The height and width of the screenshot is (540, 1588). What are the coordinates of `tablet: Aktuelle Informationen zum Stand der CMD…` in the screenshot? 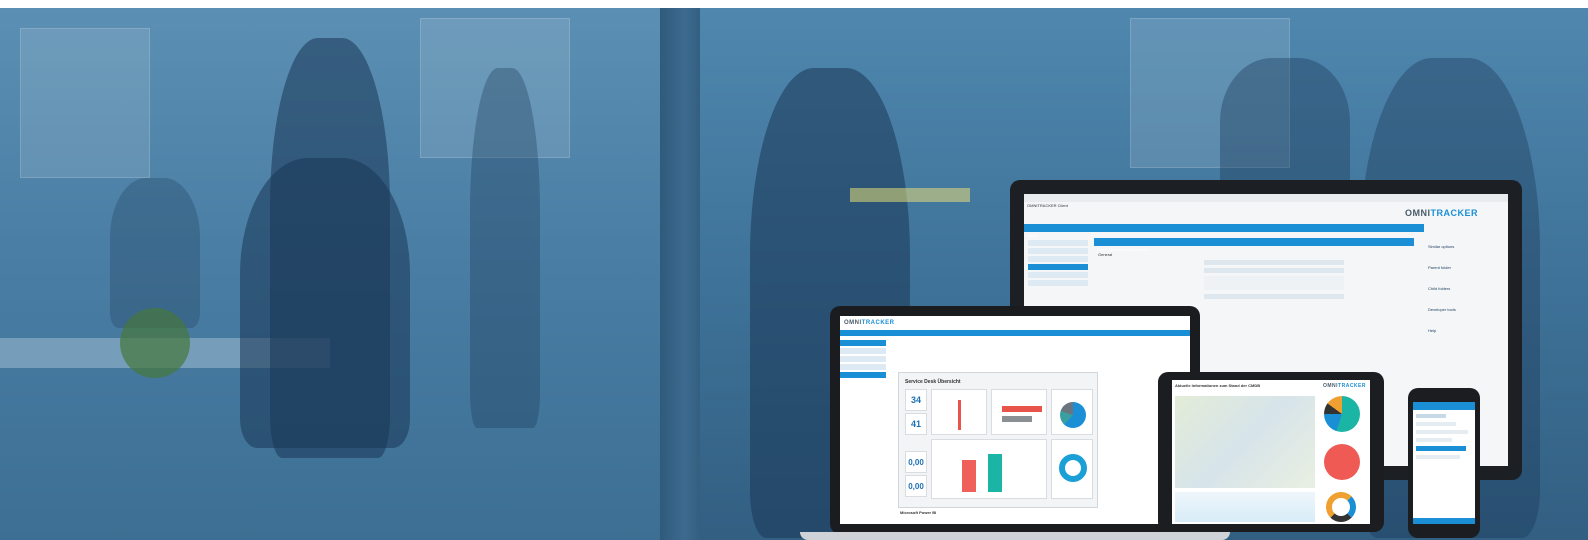 It's located at (1271, 452).